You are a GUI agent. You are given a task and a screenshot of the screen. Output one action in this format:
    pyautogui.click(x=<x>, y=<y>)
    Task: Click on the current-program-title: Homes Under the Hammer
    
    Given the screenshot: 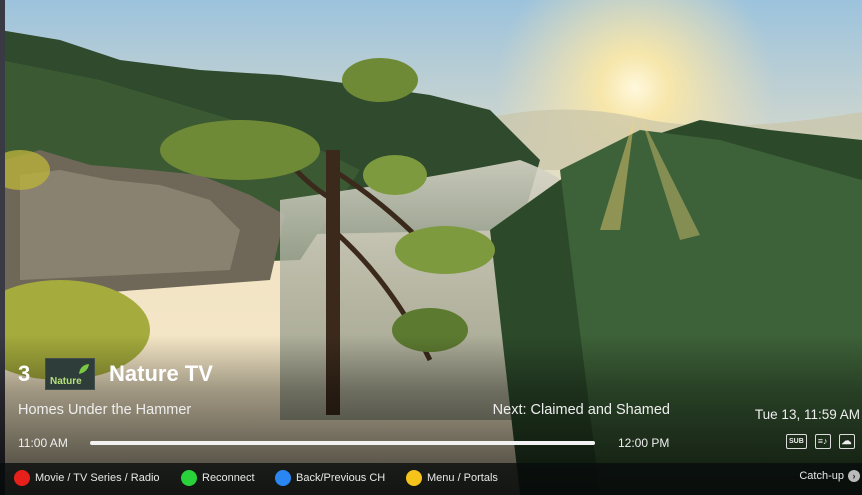 What is the action you would take?
    pyautogui.click(x=105, y=410)
    